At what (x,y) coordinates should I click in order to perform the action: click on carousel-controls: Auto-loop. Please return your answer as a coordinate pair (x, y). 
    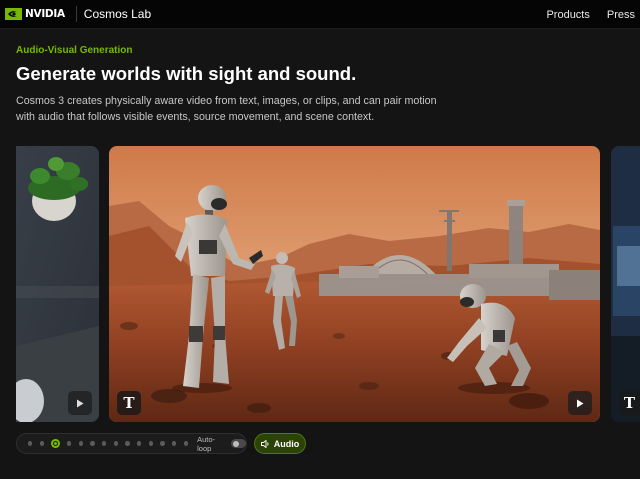
    Looking at the image, I should click on (131, 443).